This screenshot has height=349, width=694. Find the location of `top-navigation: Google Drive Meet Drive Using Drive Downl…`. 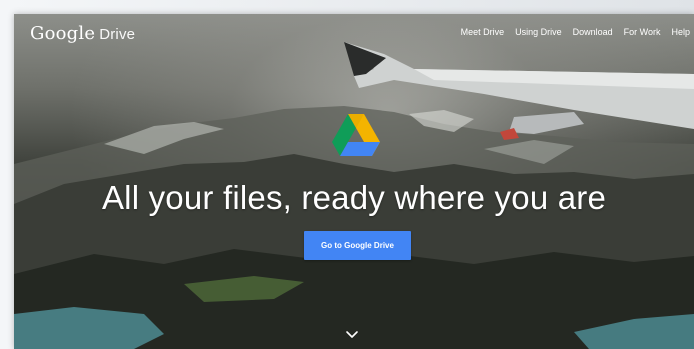

top-navigation: Google Drive Meet Drive Using Drive Downl… is located at coordinates (354, 34).